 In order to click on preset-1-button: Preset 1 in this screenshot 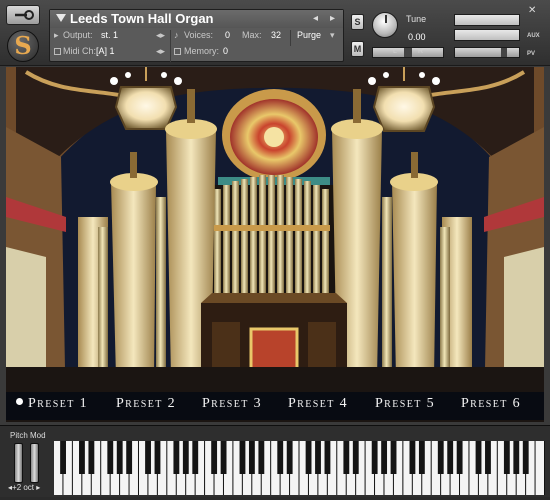, I will do `click(52, 406)`.